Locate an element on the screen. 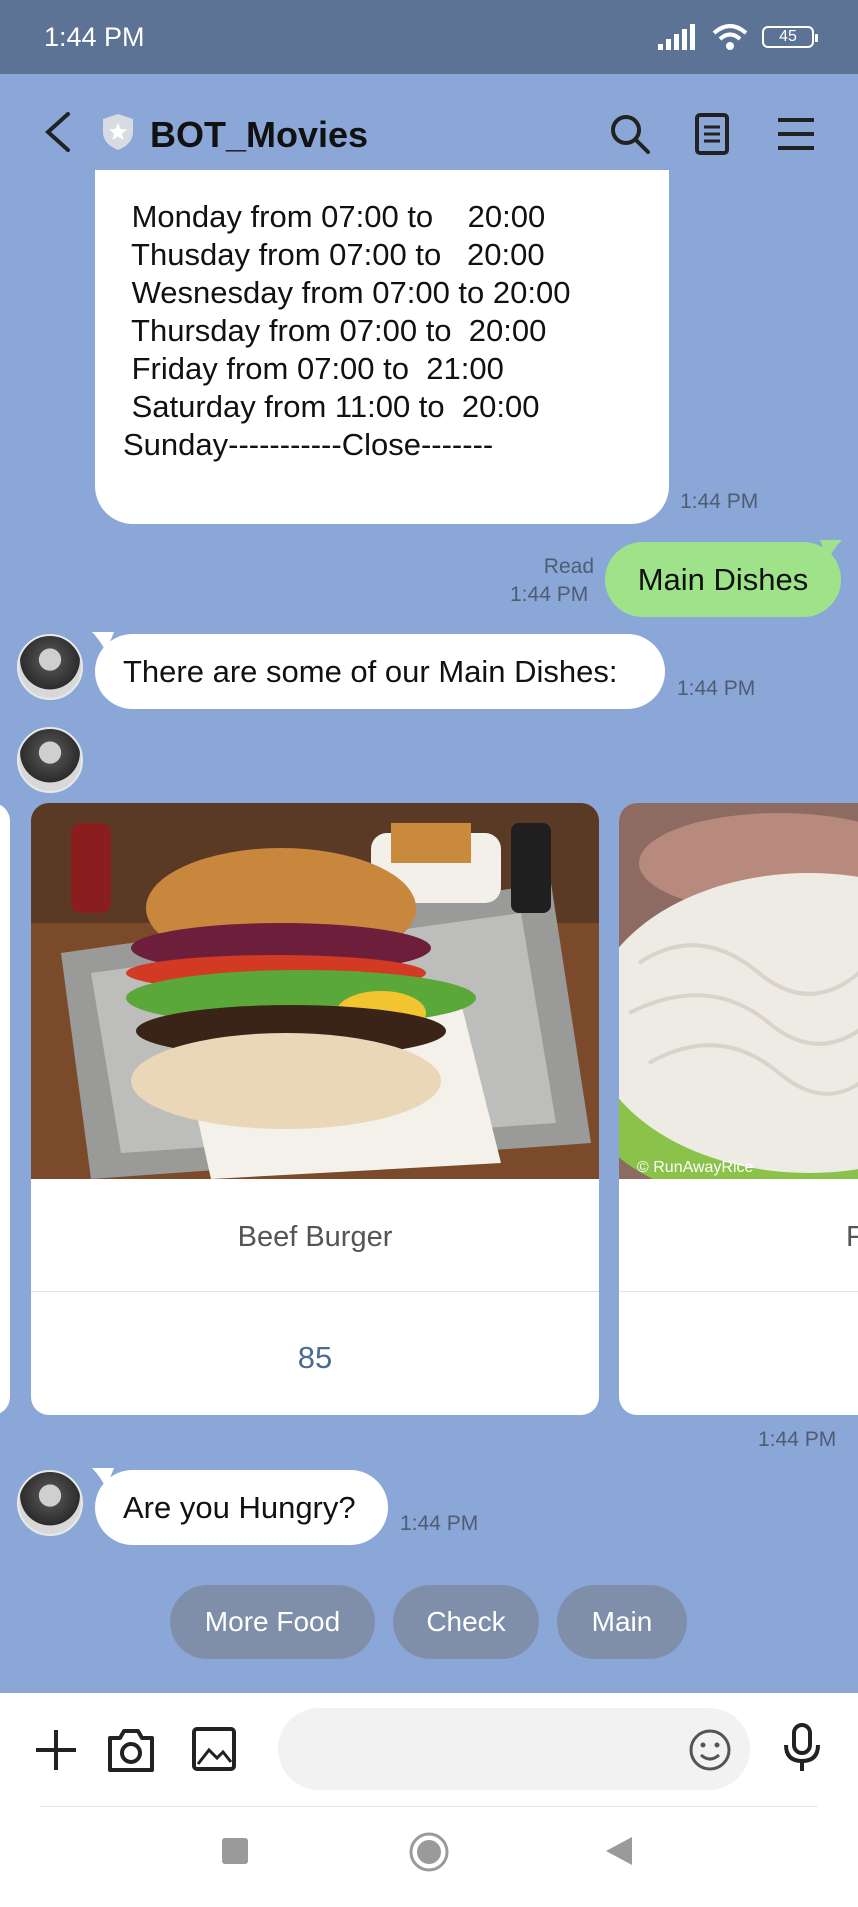 Image resolution: width=858 pixels, height=1907 pixels. system-nav-bar is located at coordinates (429, 1860).